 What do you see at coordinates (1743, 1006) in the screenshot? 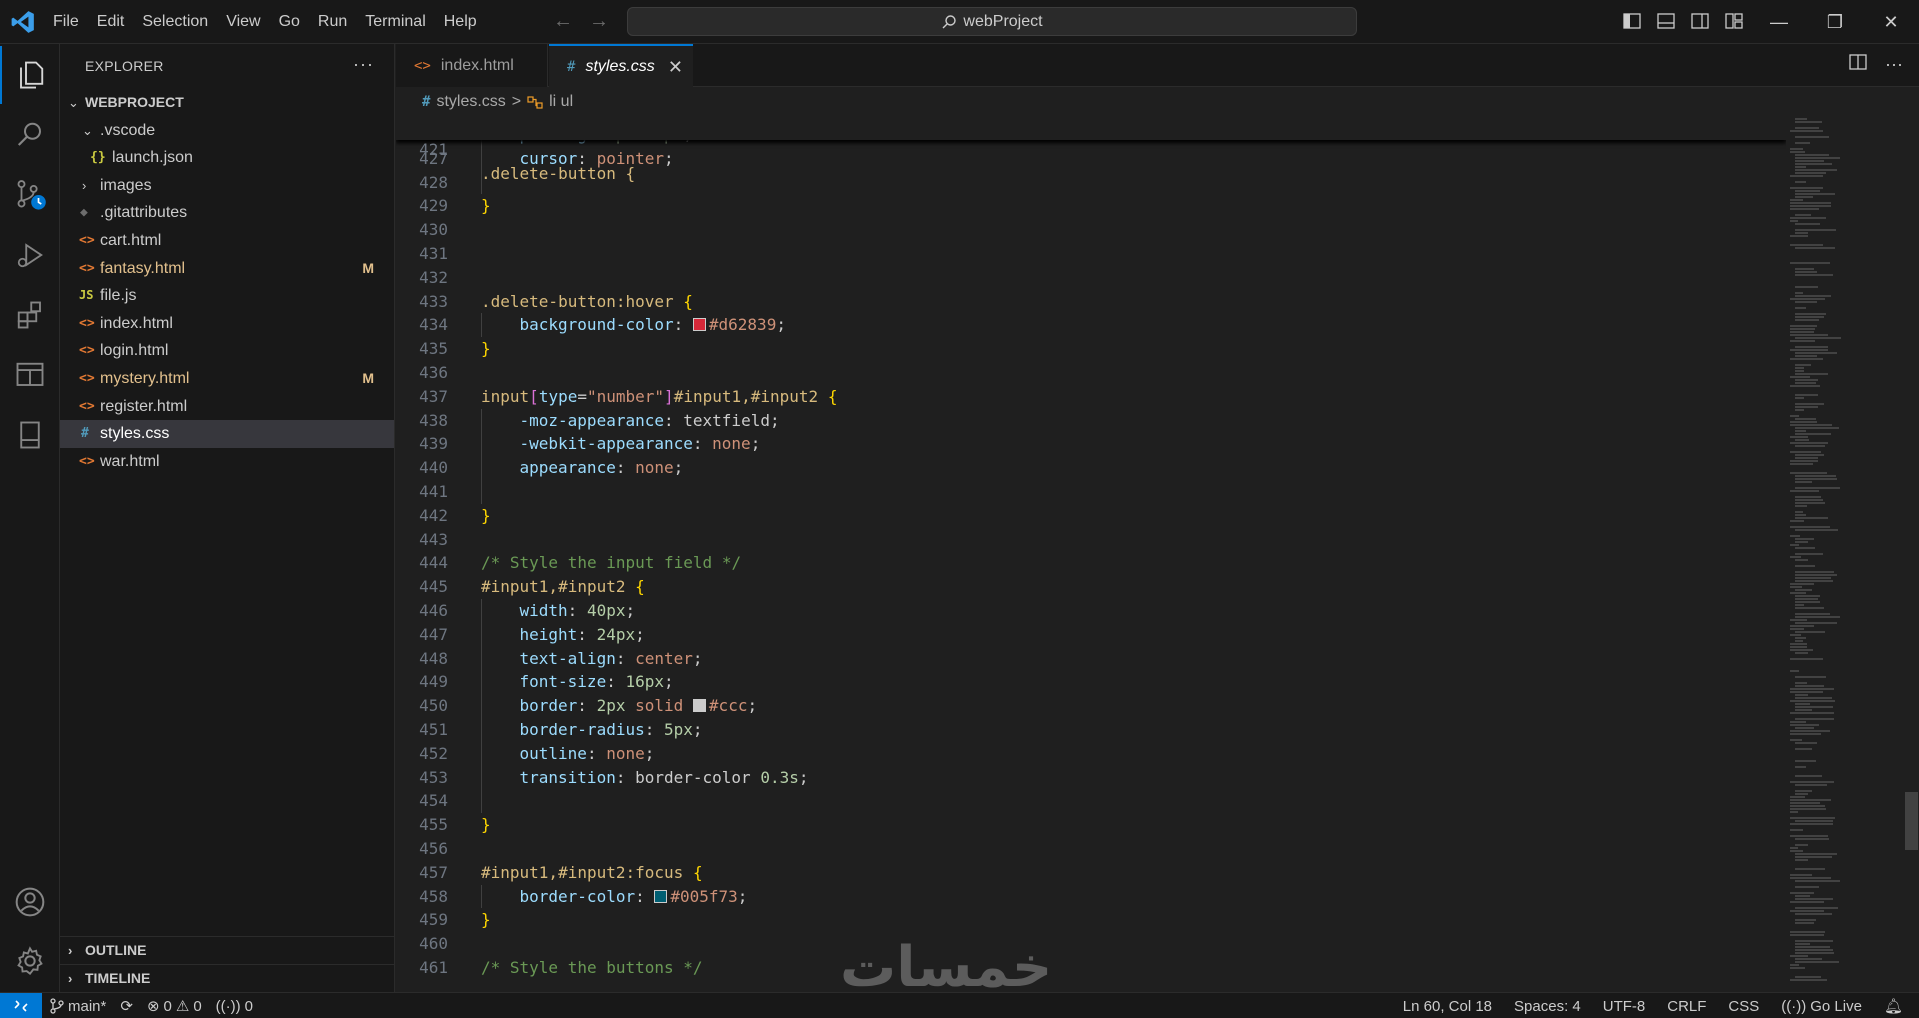
I see `language-mode: CSS` at bounding box center [1743, 1006].